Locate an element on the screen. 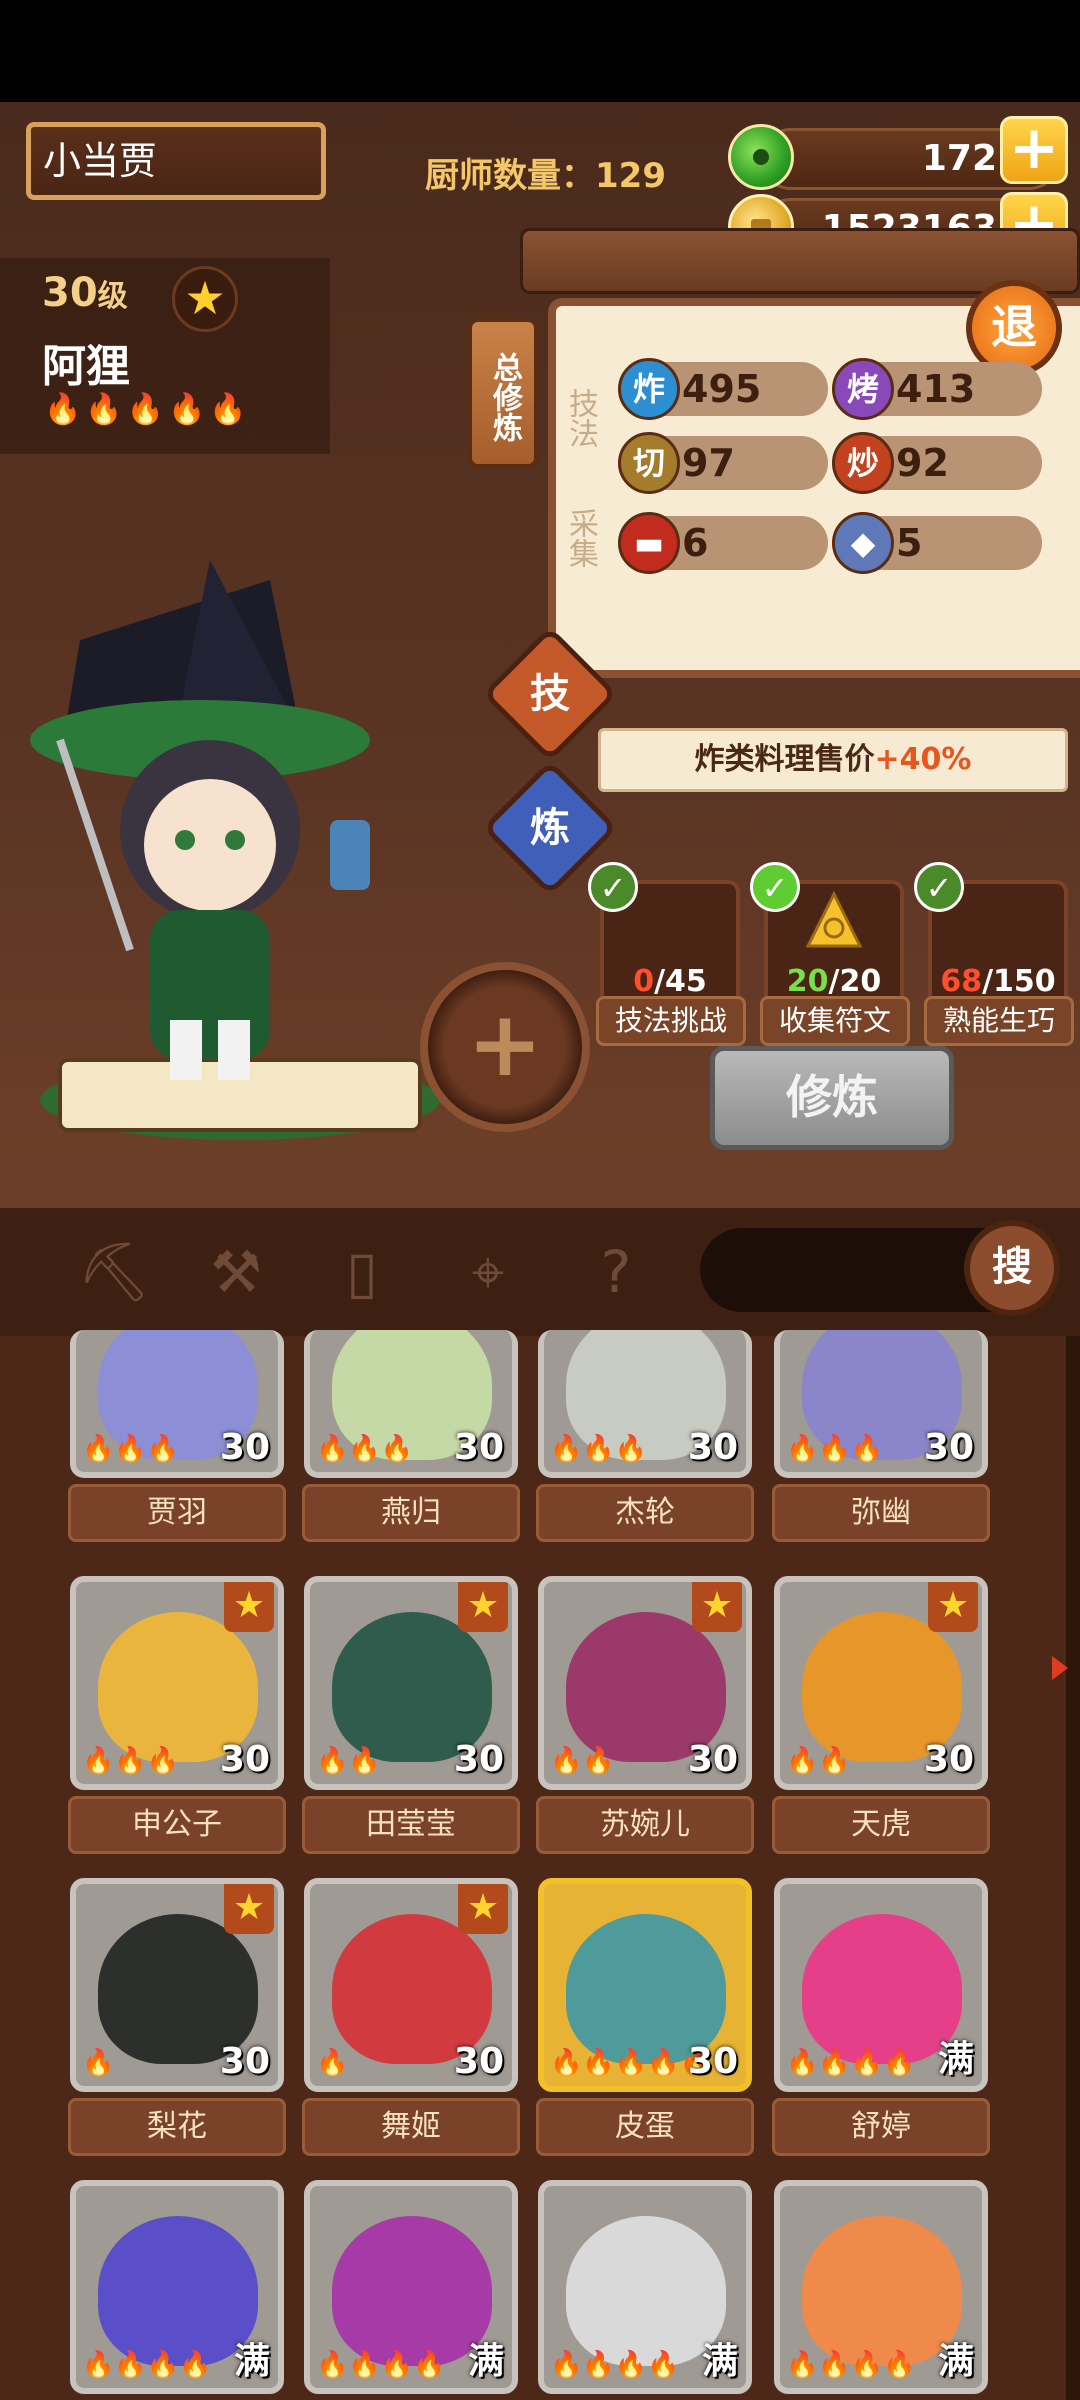 This screenshot has width=1080, height=2400. stat-cut-value: 97 is located at coordinates (708, 463).